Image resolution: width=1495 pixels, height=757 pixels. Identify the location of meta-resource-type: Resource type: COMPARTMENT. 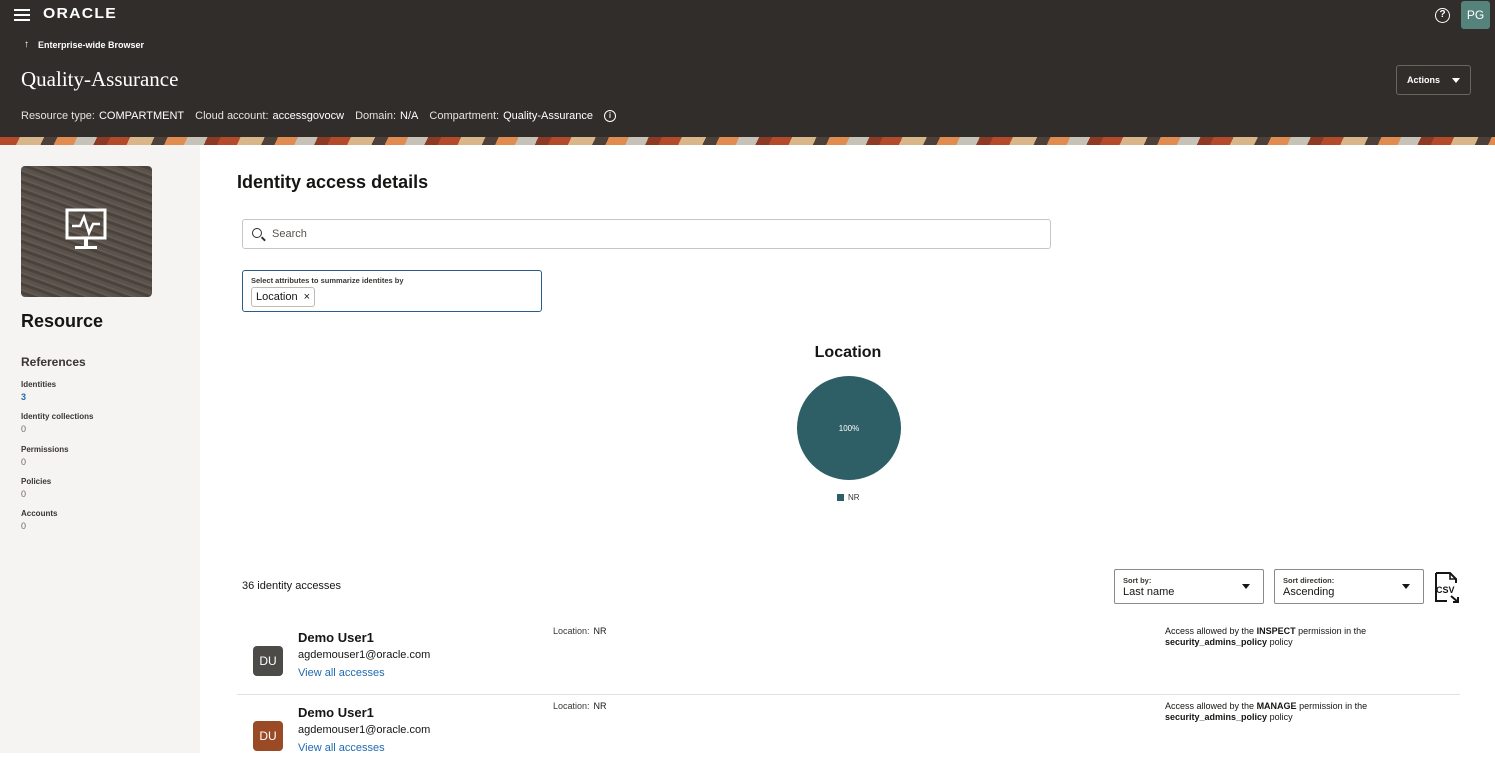
(103, 116).